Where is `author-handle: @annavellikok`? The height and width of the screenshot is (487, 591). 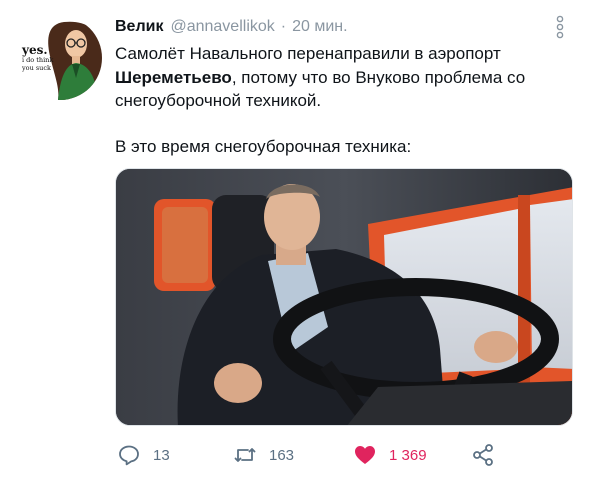
author-handle: @annavellikok is located at coordinates (222, 27).